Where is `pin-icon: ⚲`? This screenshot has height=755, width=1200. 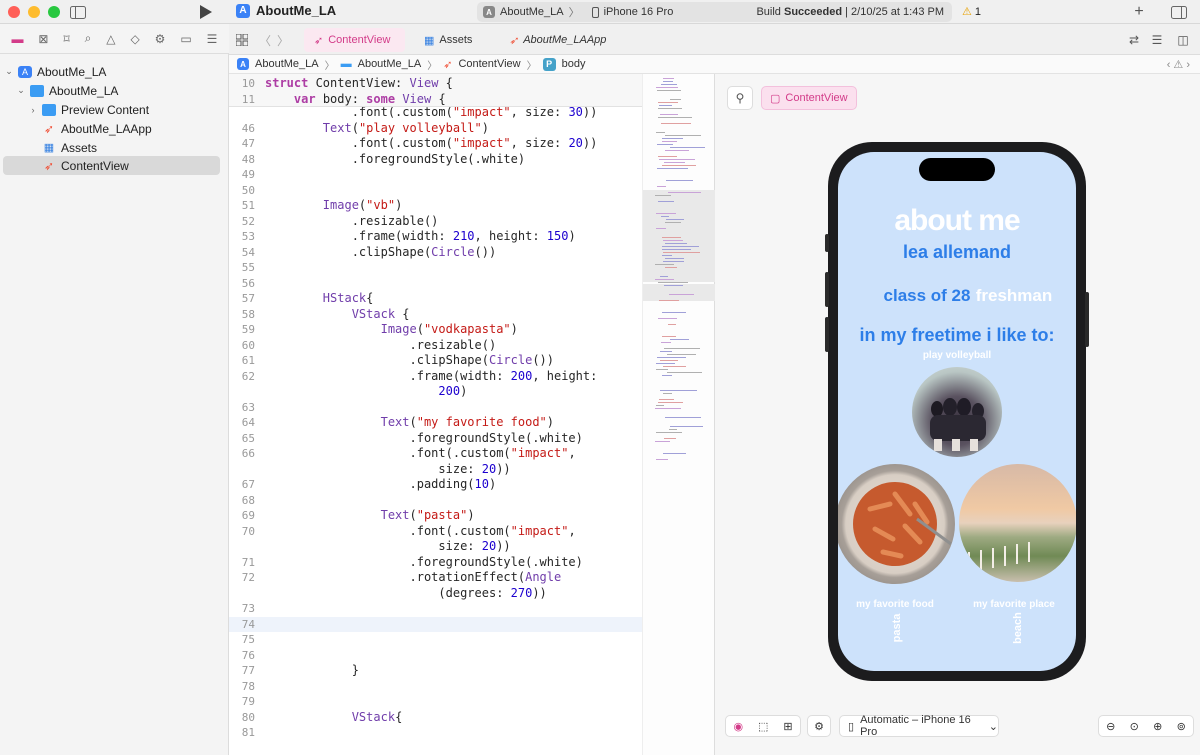
pin-icon: ⚲ is located at coordinates (740, 98).